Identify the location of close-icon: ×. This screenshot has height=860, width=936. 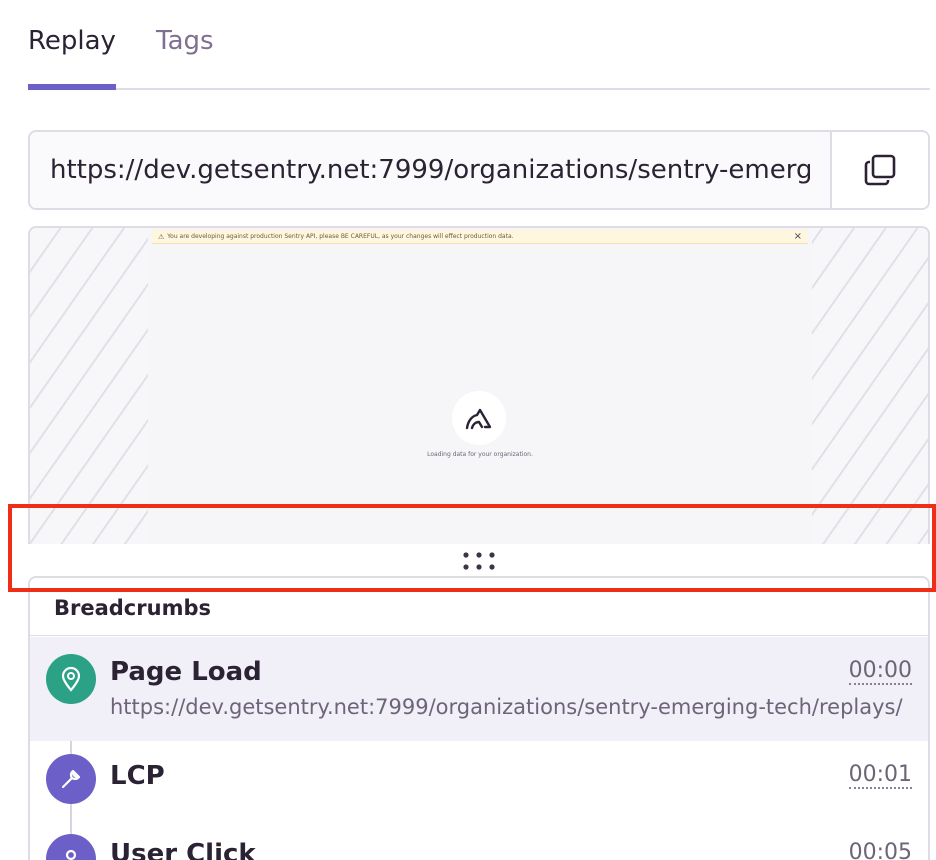
(798, 236).